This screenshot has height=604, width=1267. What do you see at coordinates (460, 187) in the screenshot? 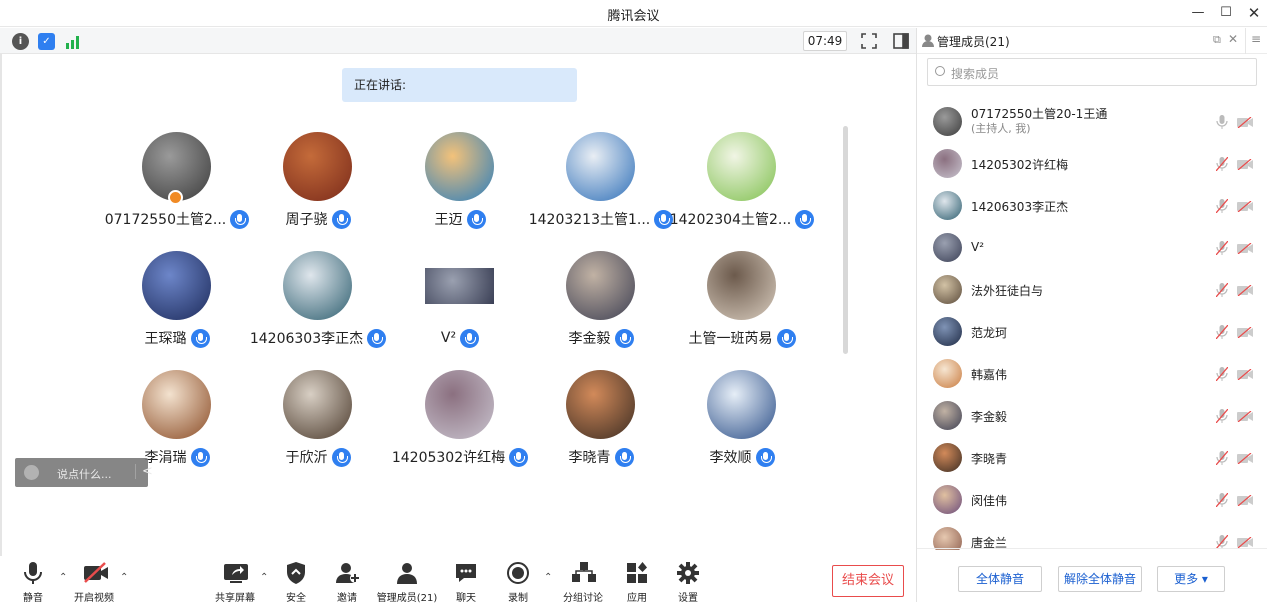
I see `participant-tile: 王迈` at bounding box center [460, 187].